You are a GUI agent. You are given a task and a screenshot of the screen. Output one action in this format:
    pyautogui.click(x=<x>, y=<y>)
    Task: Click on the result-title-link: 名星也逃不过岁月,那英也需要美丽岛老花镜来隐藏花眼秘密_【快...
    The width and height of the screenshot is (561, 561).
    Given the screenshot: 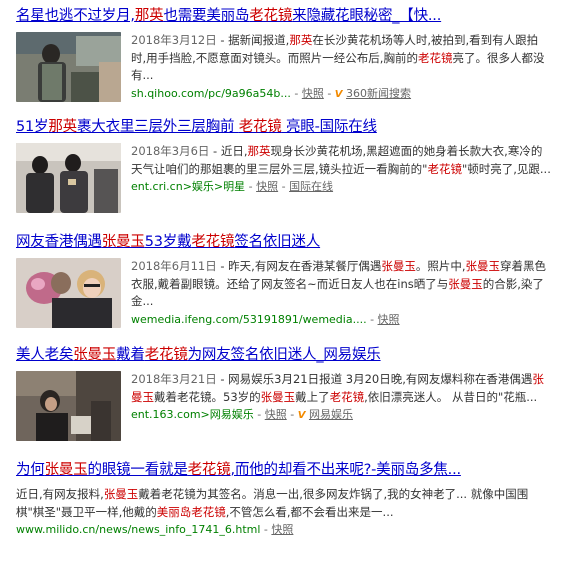 What is the action you would take?
    pyautogui.click(x=286, y=16)
    